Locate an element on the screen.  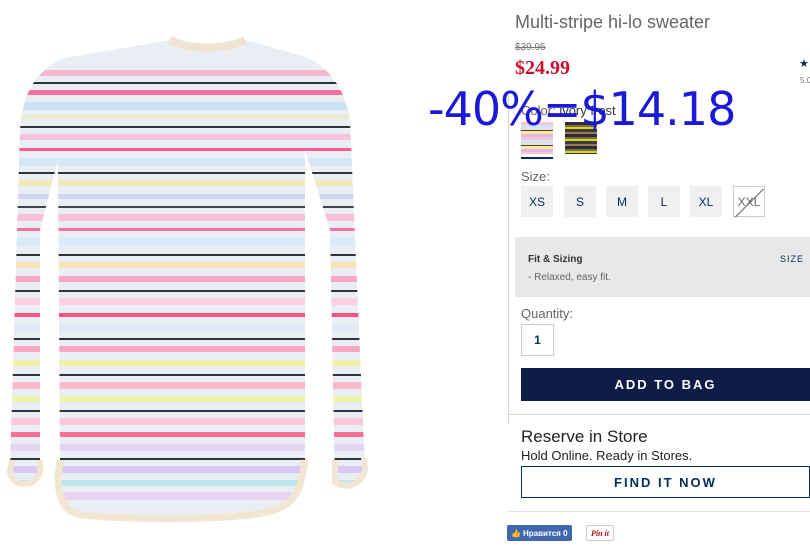
product-title: Multi-stripe hi-lo sweater is located at coordinates (613, 22).